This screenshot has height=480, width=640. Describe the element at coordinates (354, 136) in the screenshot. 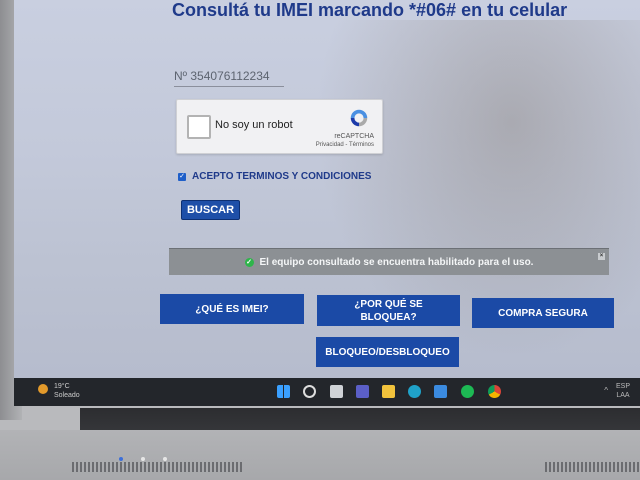

I see `recaptcha-brand: reCAPTCHA` at that location.